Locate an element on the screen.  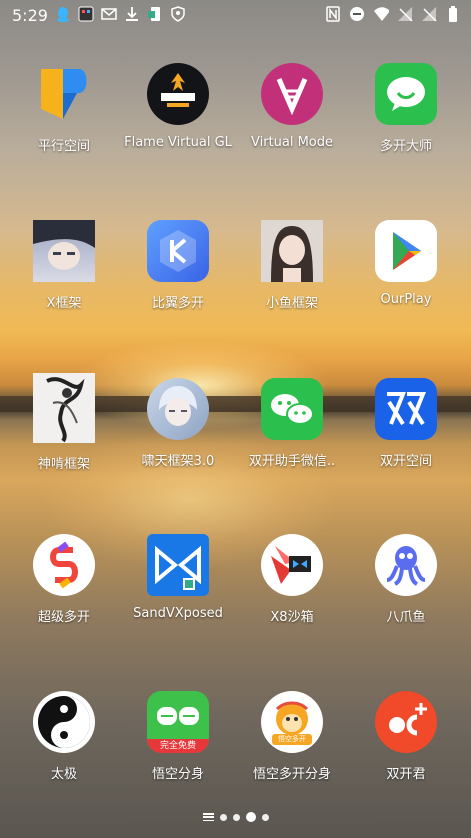
app-ourplay: OurPlay is located at coordinates (406, 263).